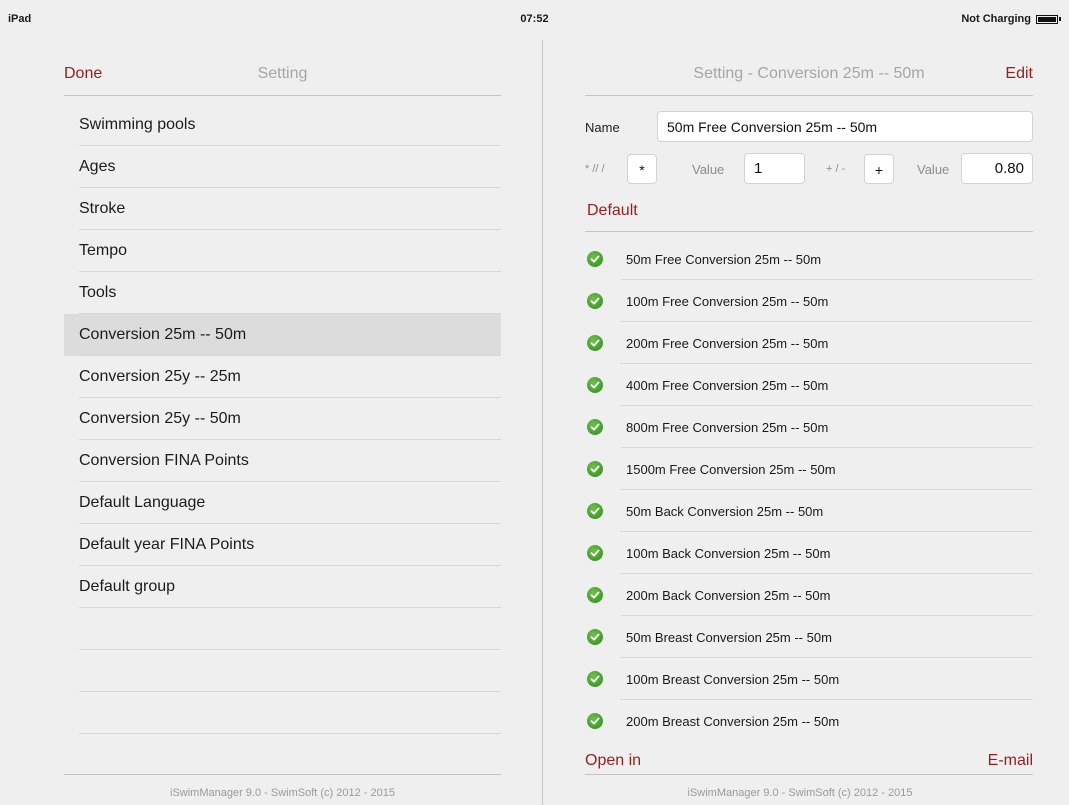 This screenshot has width=1069, height=805. Describe the element at coordinates (1019, 74) in the screenshot. I see `edit-button: Edit` at that location.